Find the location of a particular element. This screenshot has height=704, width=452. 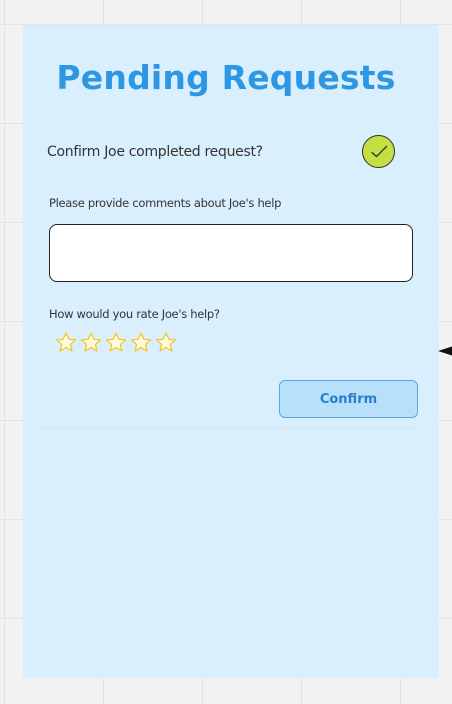

connector-arrow-icon is located at coordinates (445, 351).